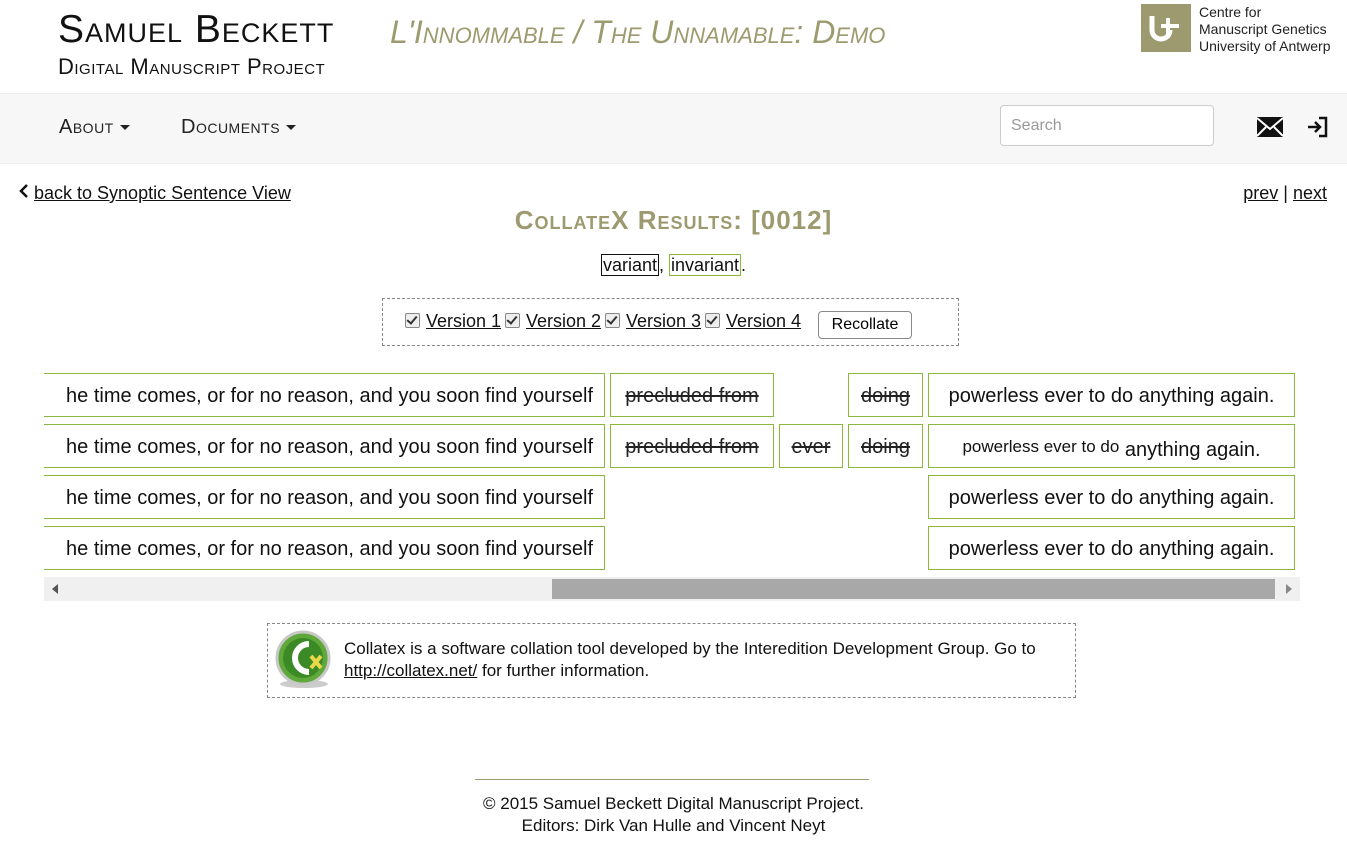 The height and width of the screenshot is (865, 1347). I want to click on scroll-right-arrow-icon, so click(1289, 589).